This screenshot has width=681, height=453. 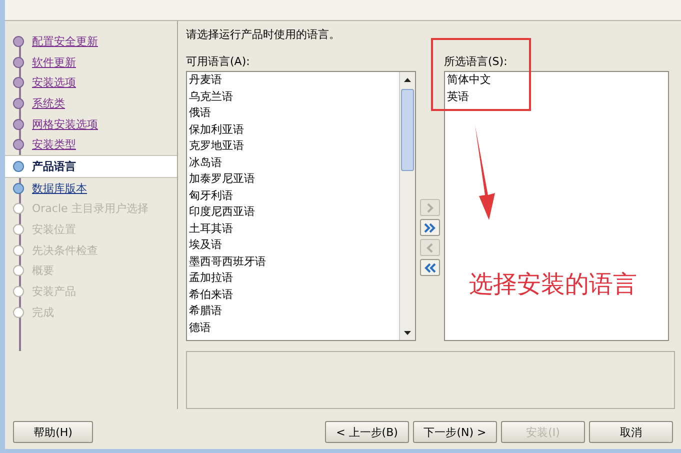 What do you see at coordinates (91, 124) in the screenshot?
I see `wizard-step: 网格安装选项` at bounding box center [91, 124].